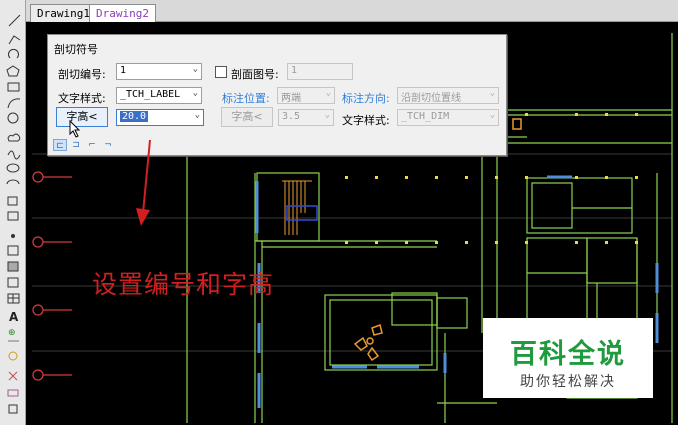 This screenshot has height=425, width=678. I want to click on undo-arc-icon, so click(13, 54).